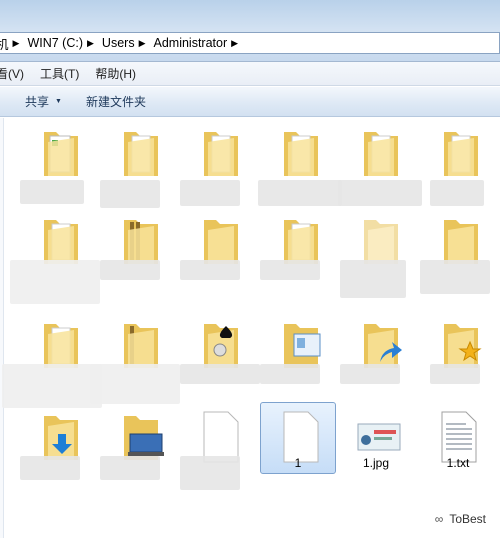 Image resolution: width=500 pixels, height=538 pixels. Describe the element at coordinates (37, 102) in the screenshot. I see `share-label: 共享` at that location.